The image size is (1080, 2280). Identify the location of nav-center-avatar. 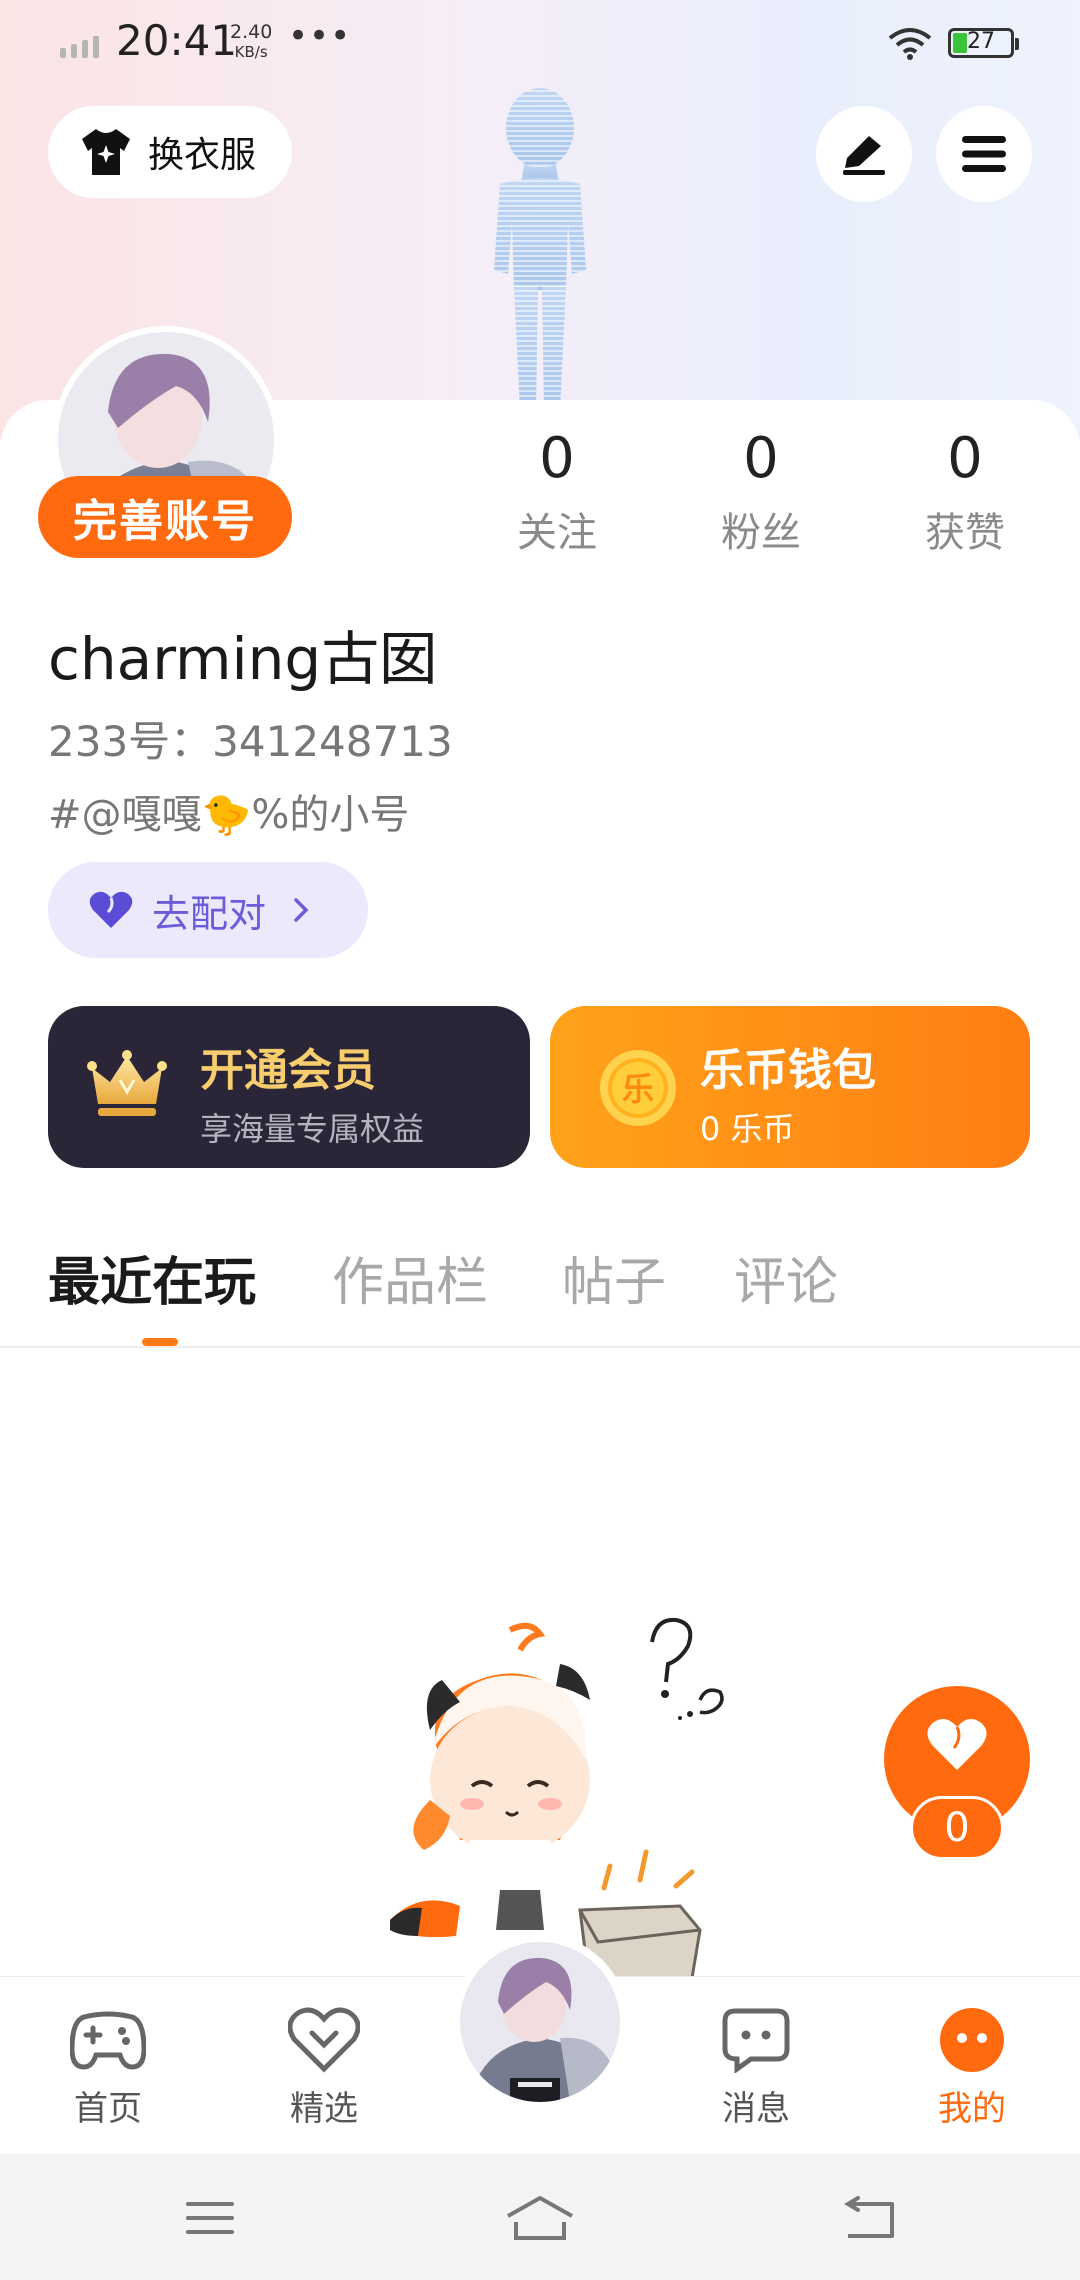
(540, 2022).